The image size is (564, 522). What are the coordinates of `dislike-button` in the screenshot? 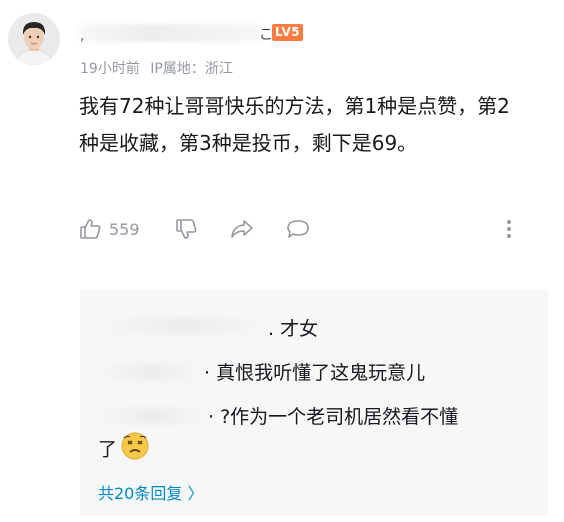 It's located at (187, 229).